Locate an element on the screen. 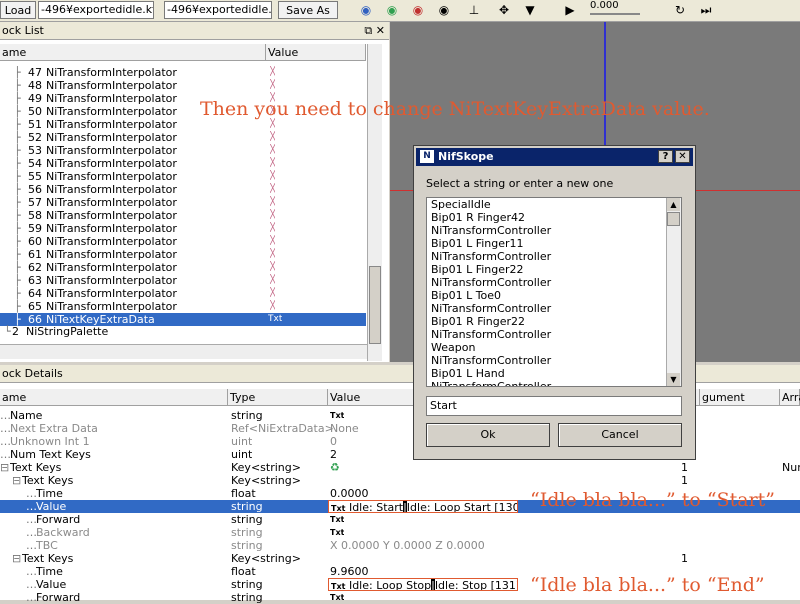  list-item: ├ 65 NiTransformInterpolator ╳ is located at coordinates (183, 306).